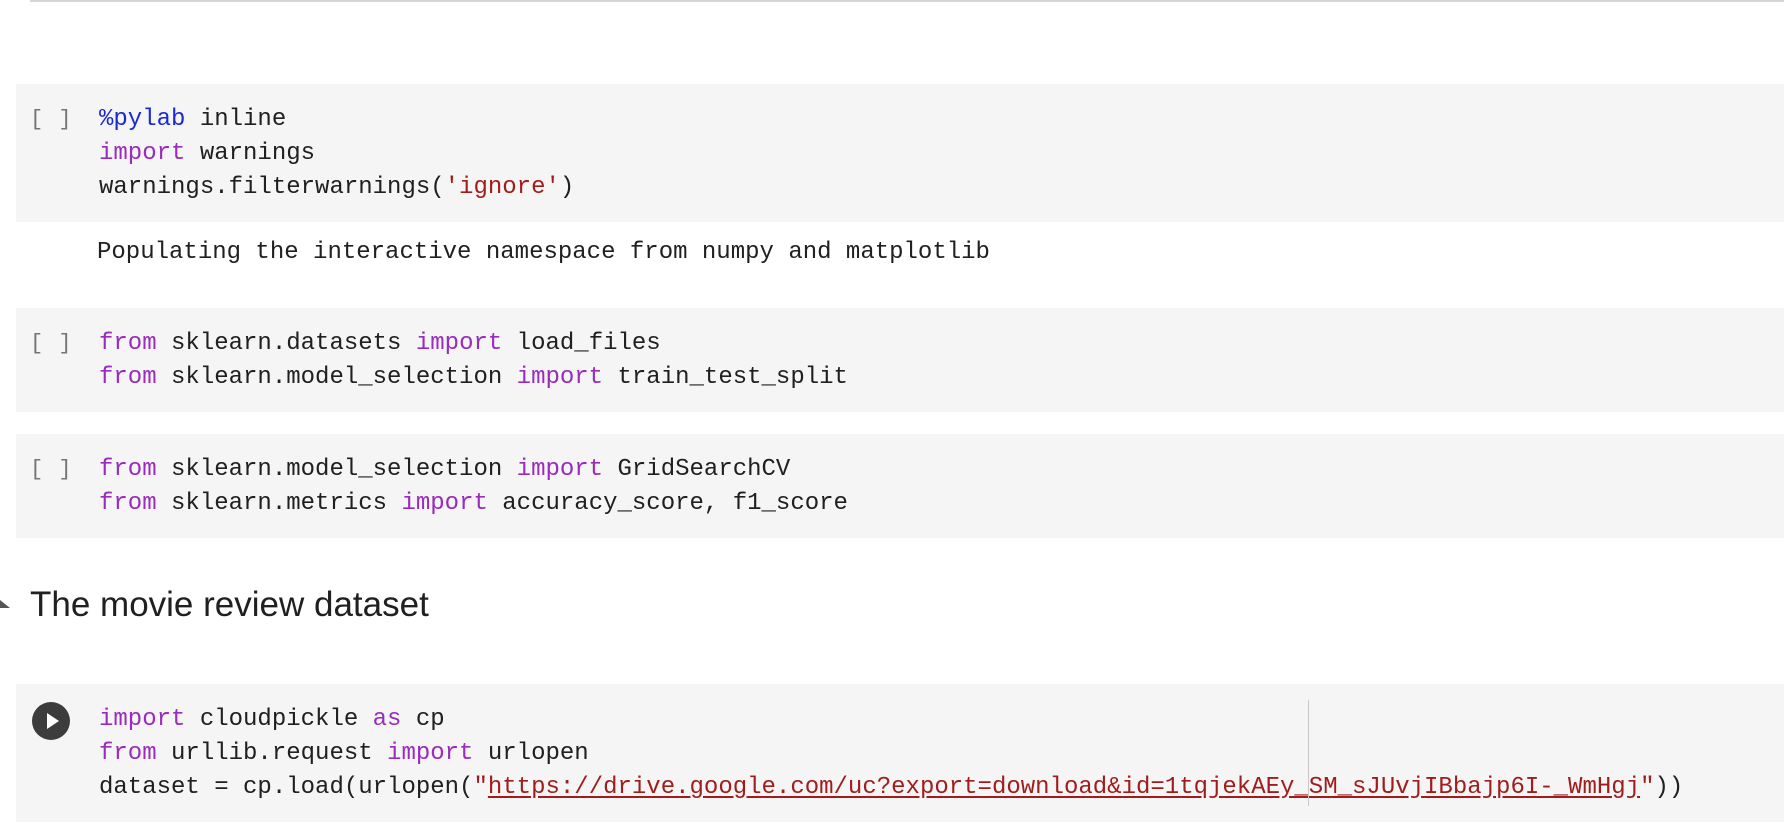 Image resolution: width=1784 pixels, height=838 pixels. Describe the element at coordinates (387, 719) in the screenshot. I see `code-token: as` at that location.